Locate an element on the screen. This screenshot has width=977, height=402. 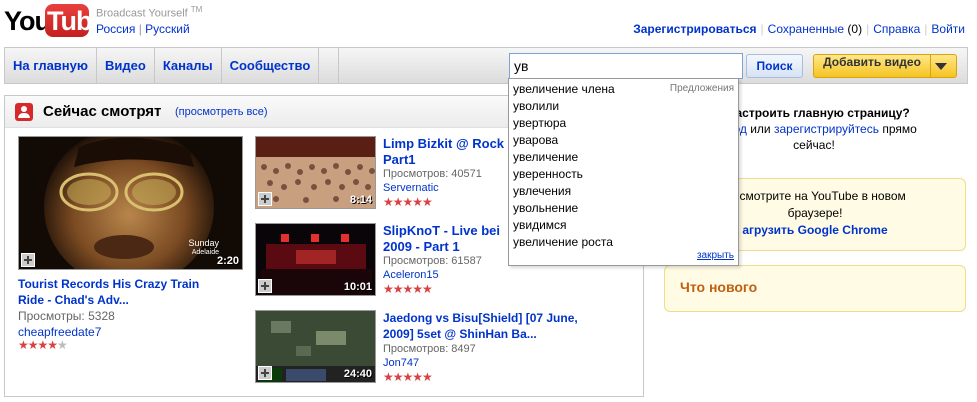
video-thumbnail: 10:01 is located at coordinates (315, 259).